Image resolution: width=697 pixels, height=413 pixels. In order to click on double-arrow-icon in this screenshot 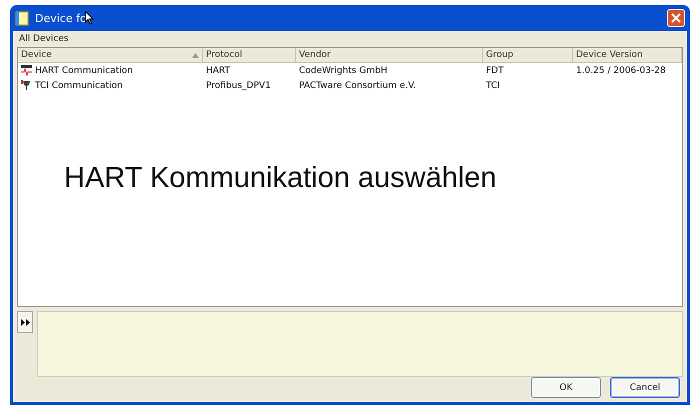, I will do `click(25, 322)`.